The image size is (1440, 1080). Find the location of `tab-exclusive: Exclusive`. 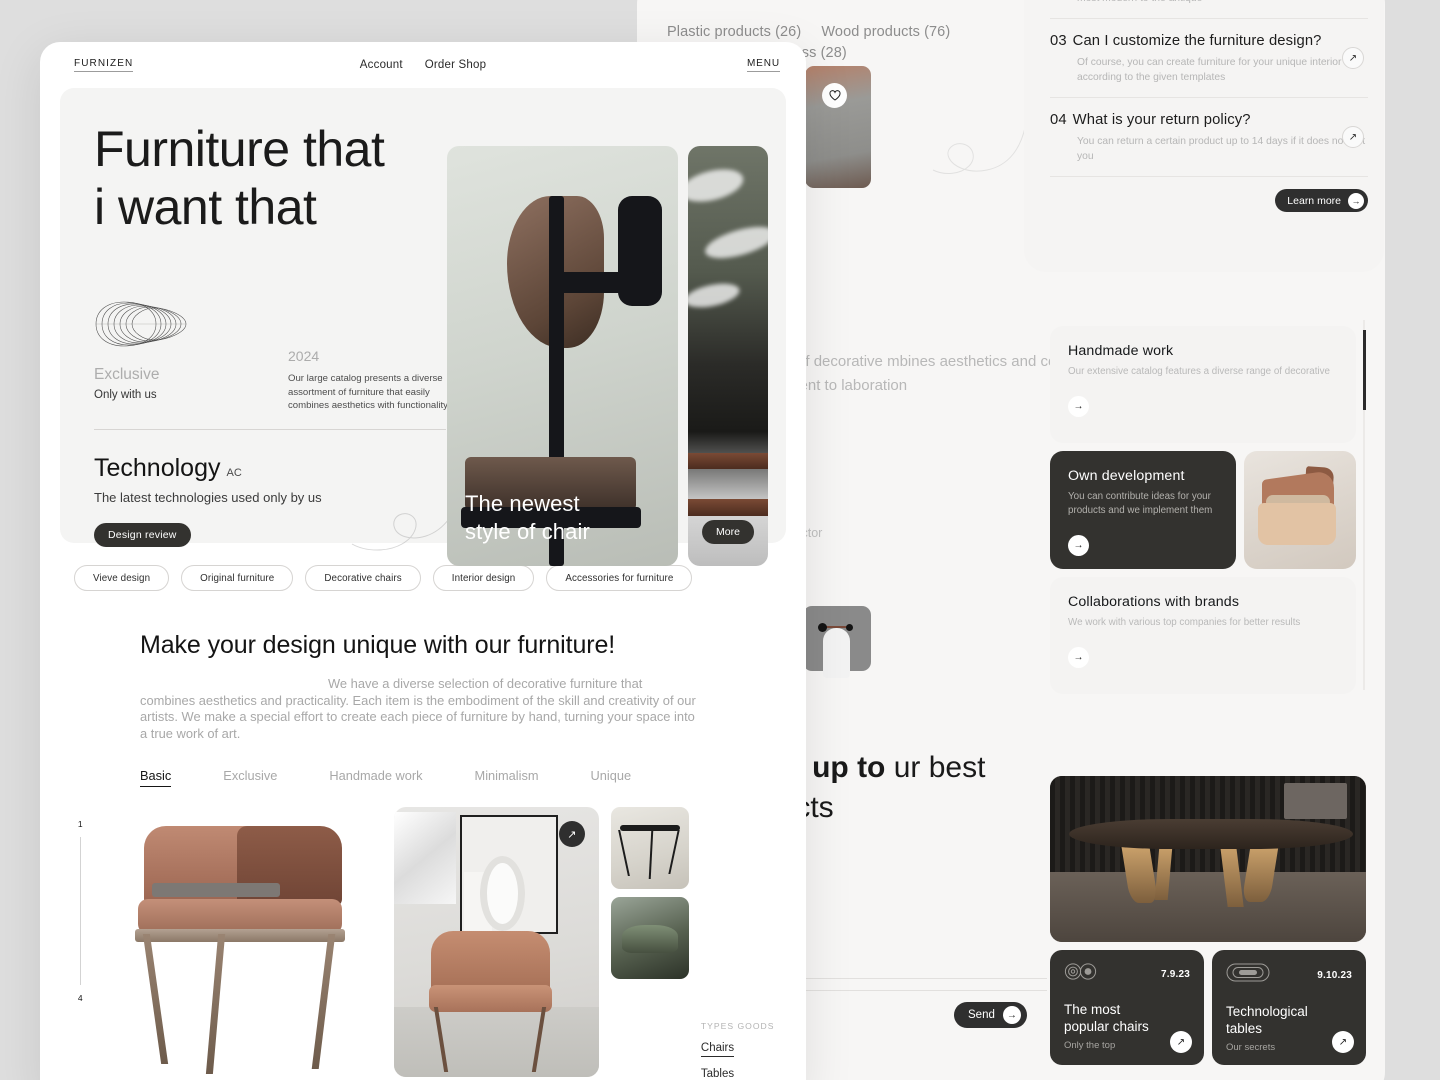

tab-exclusive: Exclusive is located at coordinates (250, 777).